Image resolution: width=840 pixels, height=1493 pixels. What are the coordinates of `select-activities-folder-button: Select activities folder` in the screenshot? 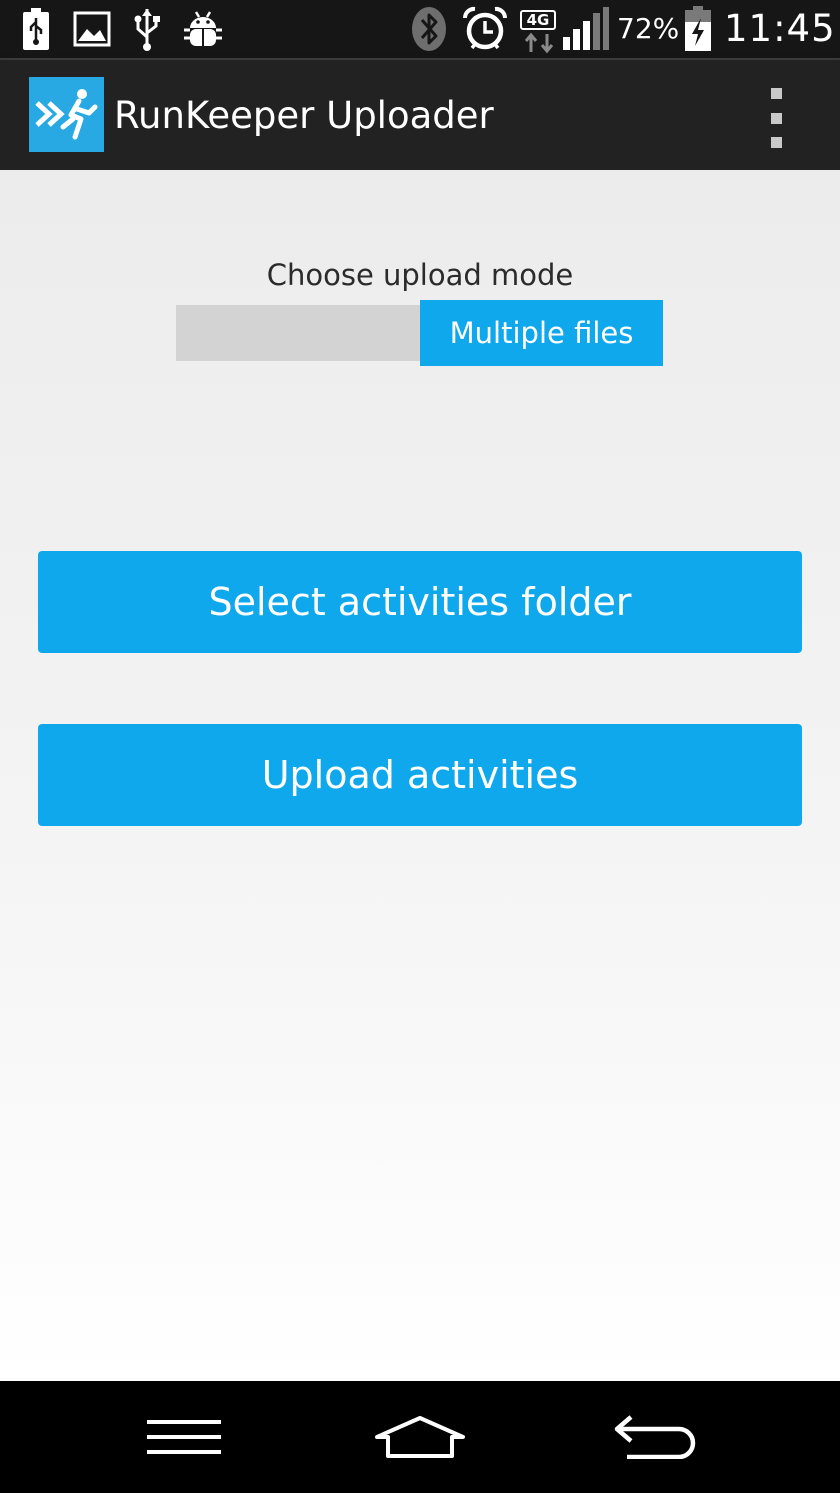 It's located at (420, 602).